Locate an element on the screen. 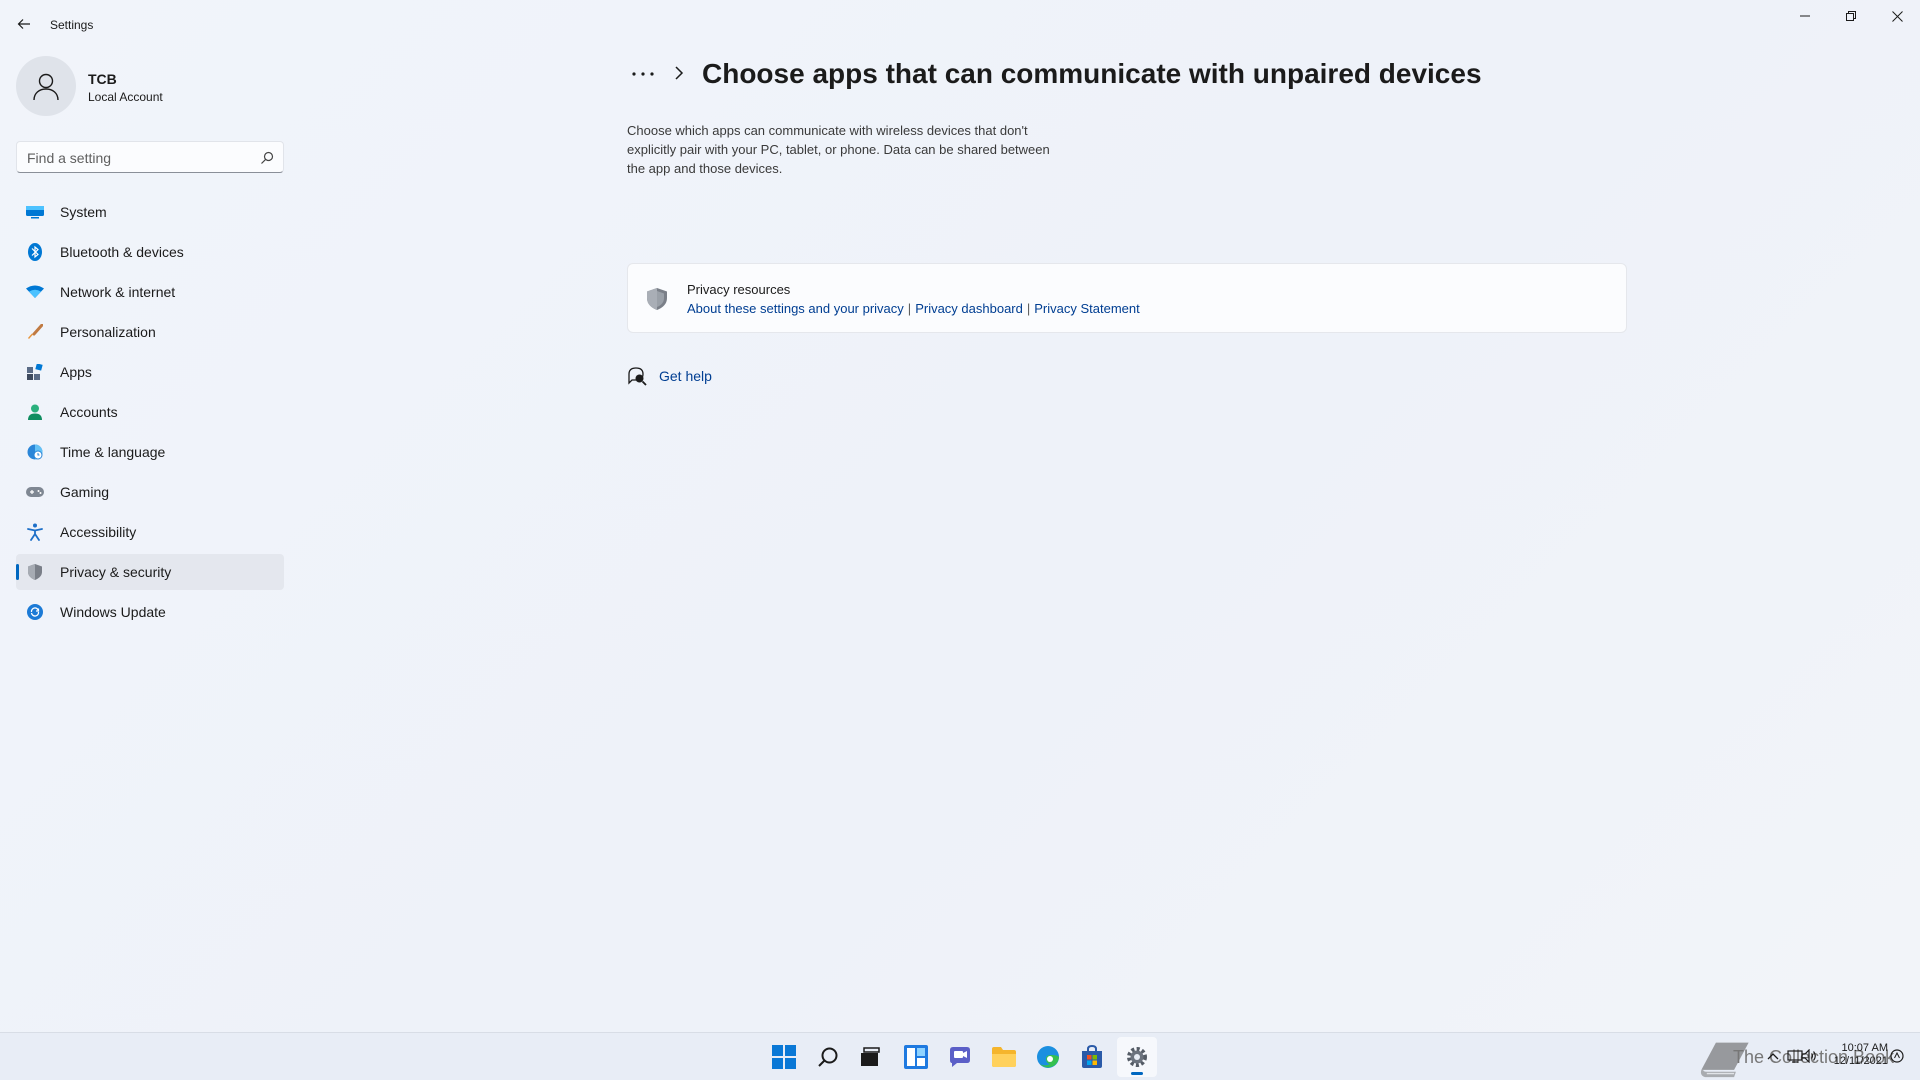 The height and width of the screenshot is (1080, 1920). task-view-icon is located at coordinates (870, 1056).